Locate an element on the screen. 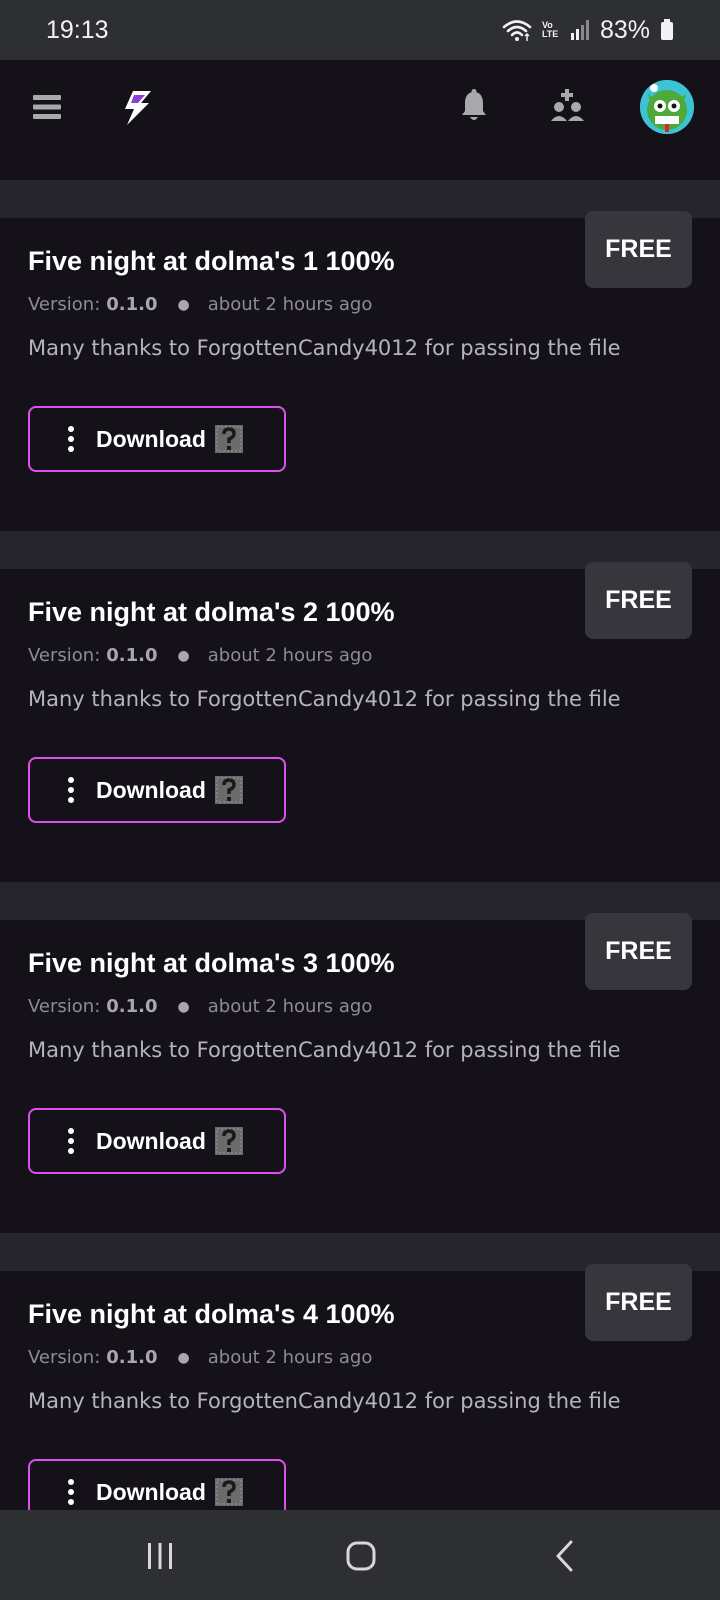 The width and height of the screenshot is (720, 1600). battery-icon is located at coordinates (667, 29).